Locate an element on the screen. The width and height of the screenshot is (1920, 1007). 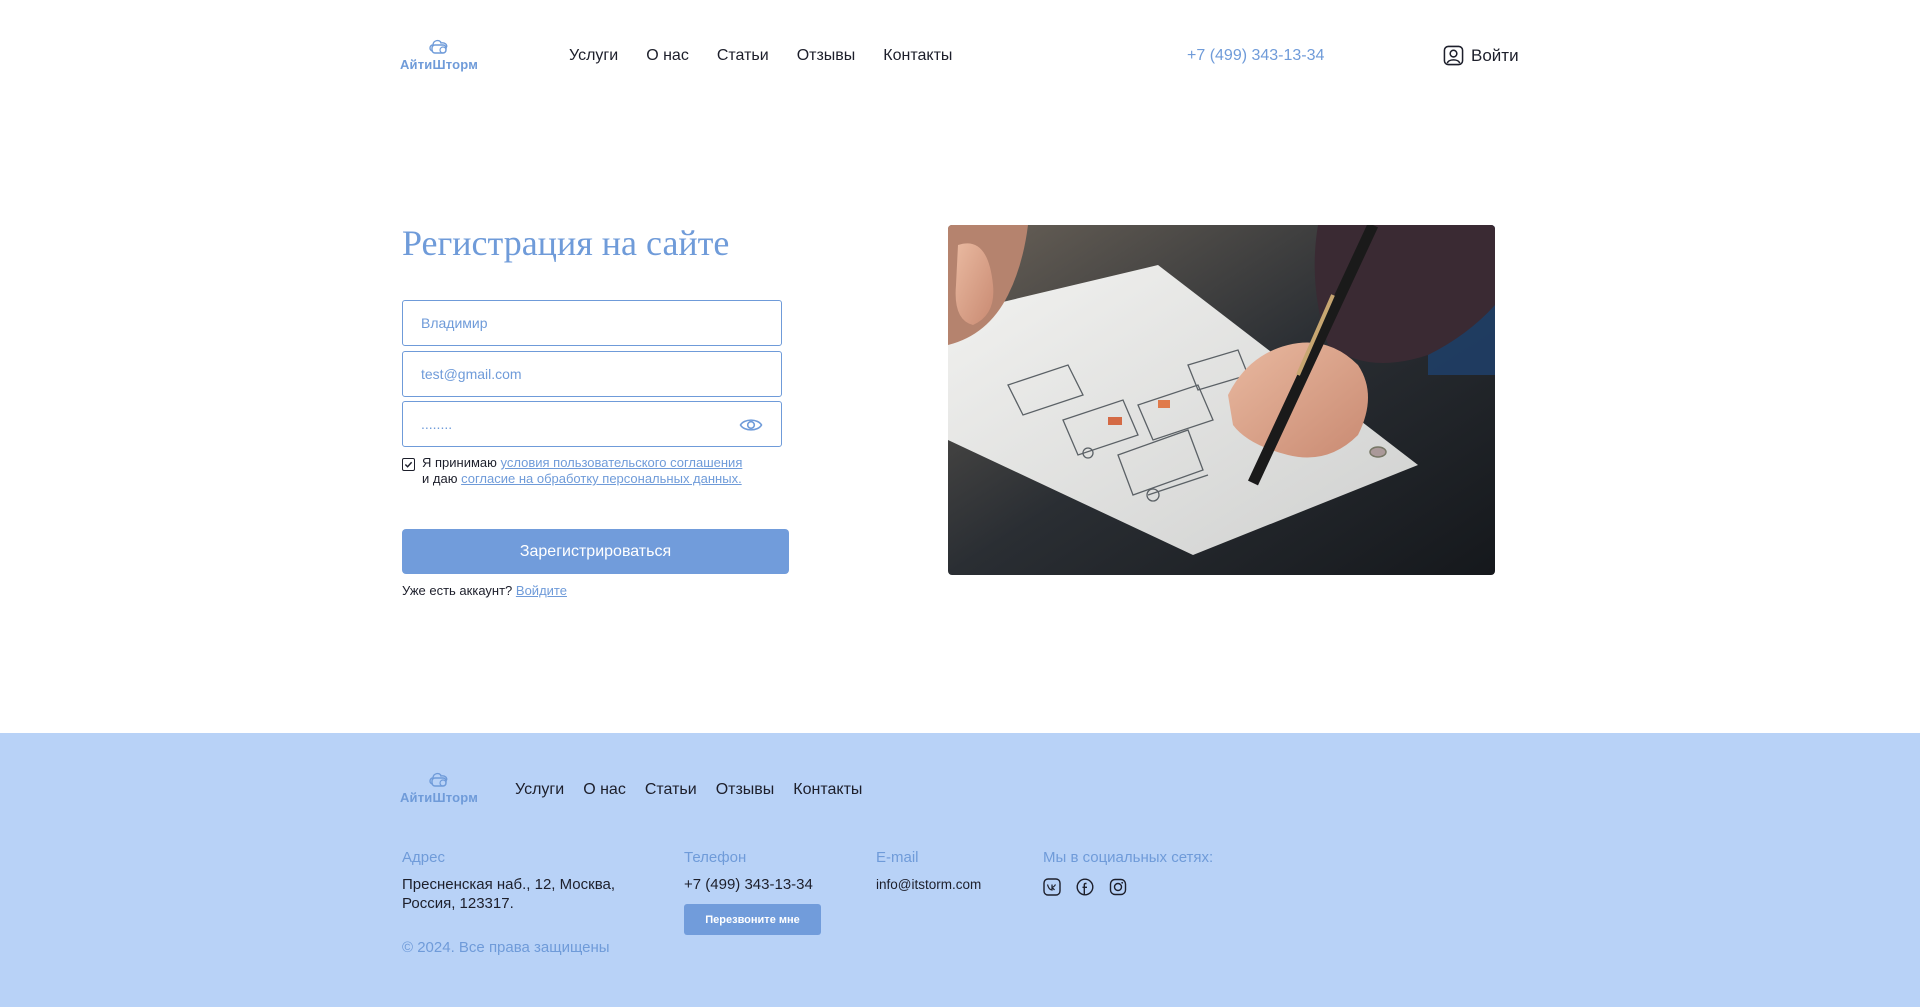
register-button: Зарегистрироваться is located at coordinates (595, 551).